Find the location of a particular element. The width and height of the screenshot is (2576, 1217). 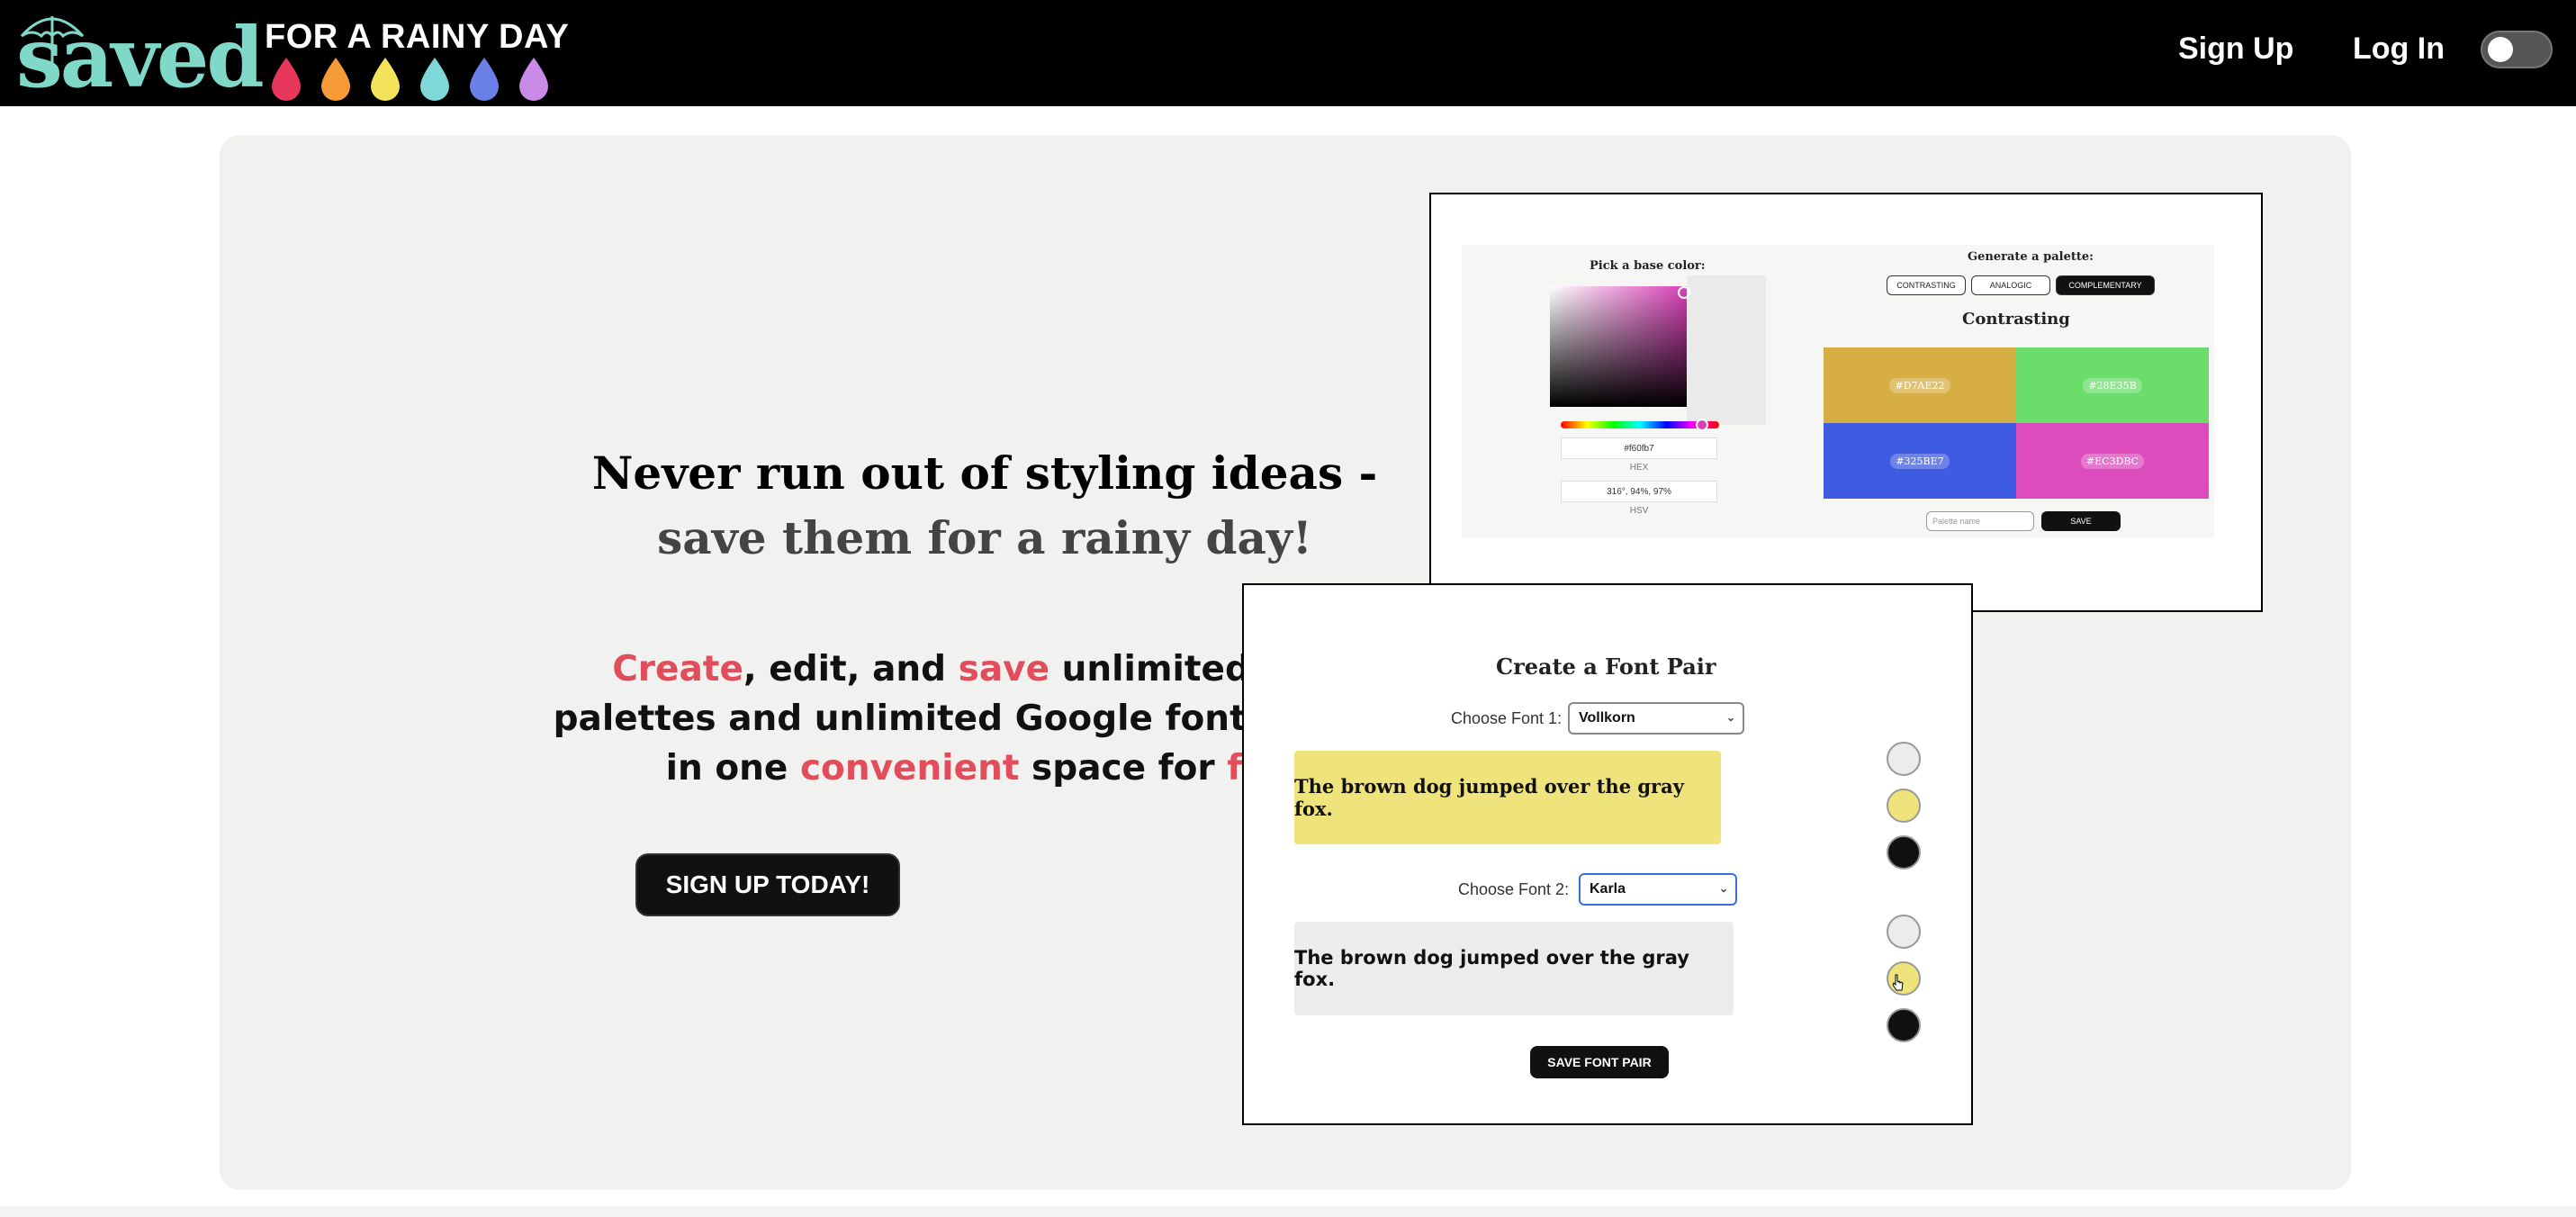

swatch-4: #EC3DBC is located at coordinates (2112, 461).